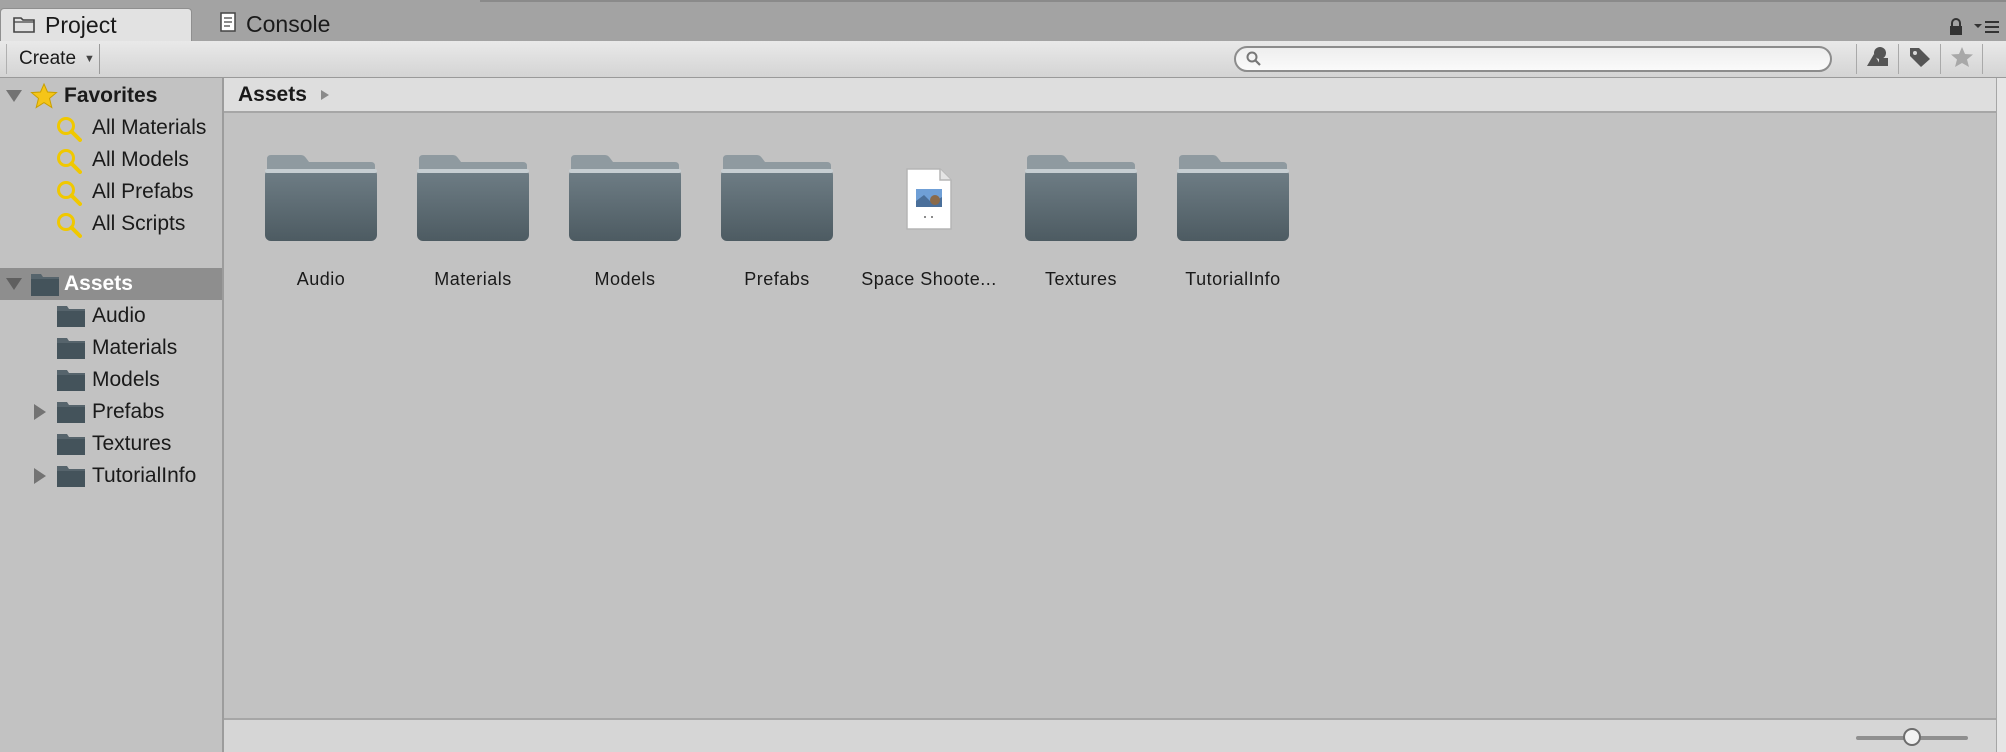 The image size is (2006, 752). I want to click on panel-options, so click(1974, 29).